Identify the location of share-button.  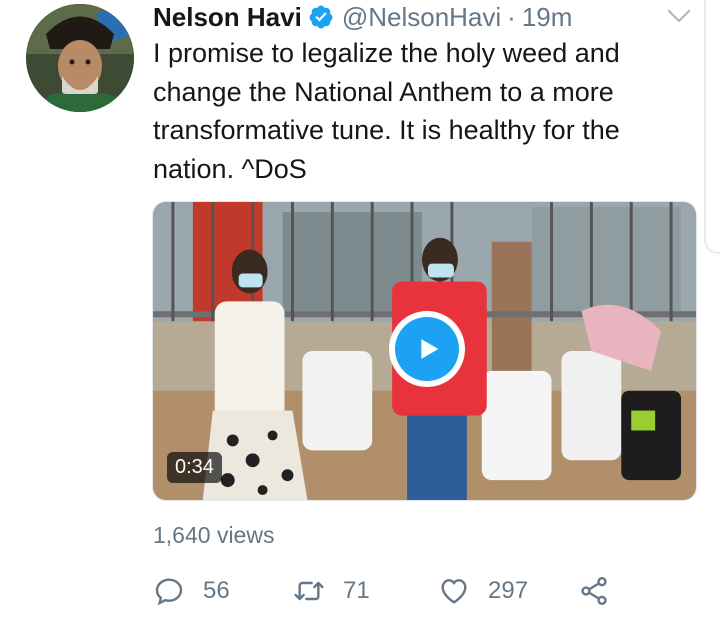
(594, 591).